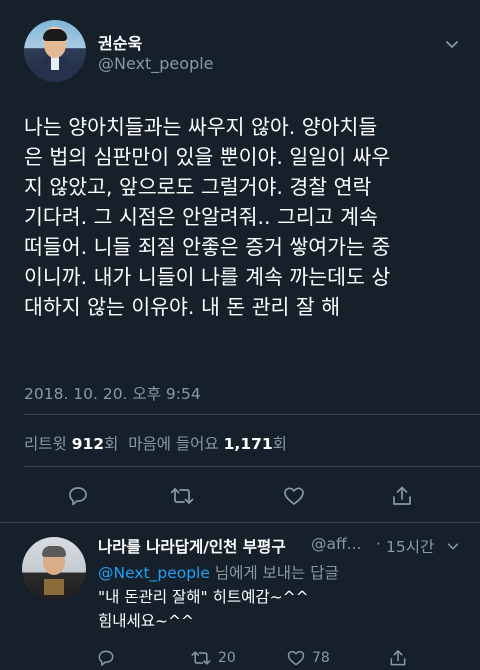  Describe the element at coordinates (248, 444) in the screenshot. I see `like-count: 1,171` at that location.